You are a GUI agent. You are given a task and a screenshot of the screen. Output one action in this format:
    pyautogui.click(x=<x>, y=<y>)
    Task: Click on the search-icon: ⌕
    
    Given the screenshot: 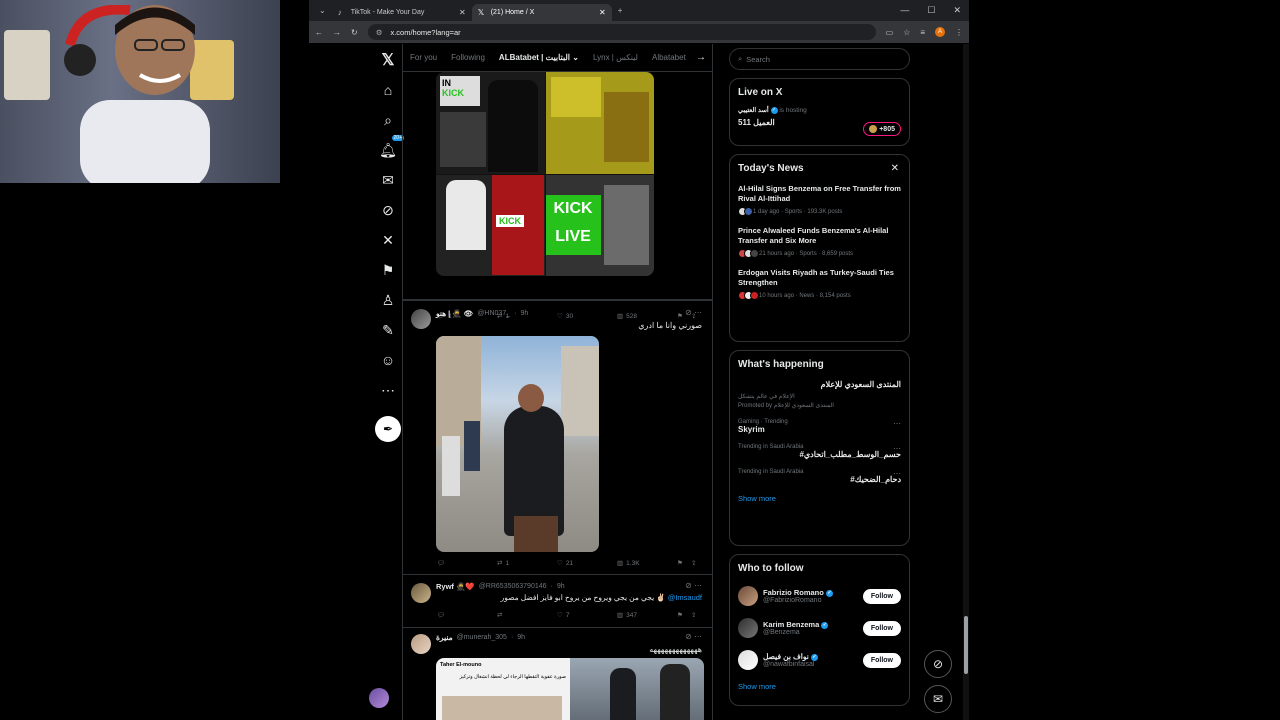 What is the action you would take?
    pyautogui.click(x=388, y=120)
    